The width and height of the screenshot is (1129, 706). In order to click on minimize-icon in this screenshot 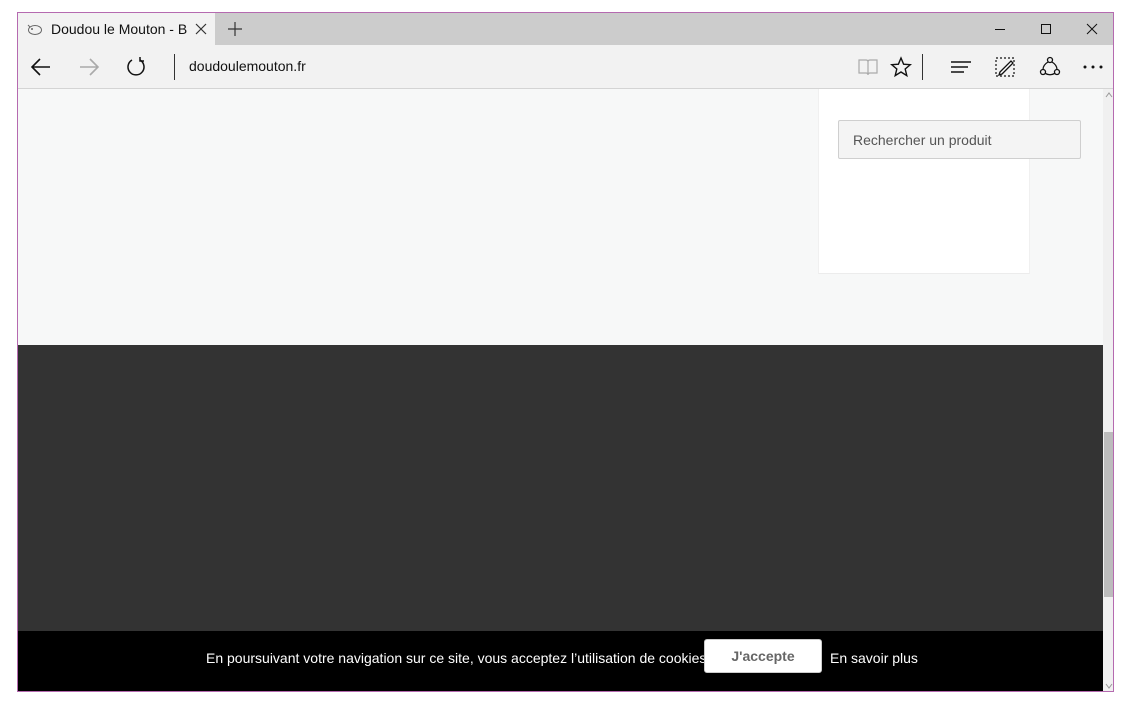, I will do `click(1000, 29)`.